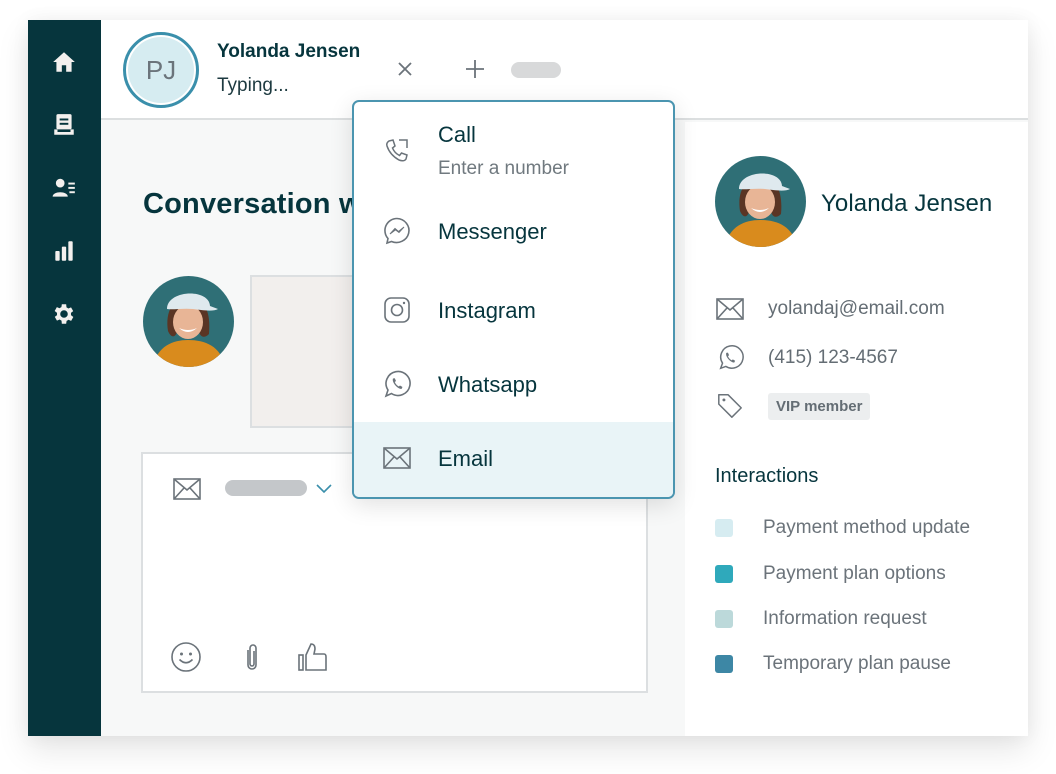 Image resolution: width=1056 pixels, height=774 pixels. Describe the element at coordinates (767, 476) in the screenshot. I see `interactions-title: Interactions` at that location.